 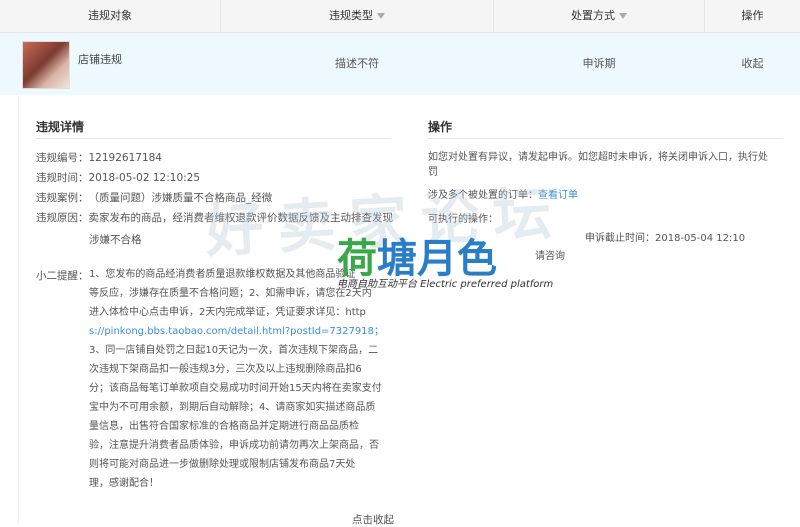 I want to click on action-status: 申诉期, so click(x=599, y=63).